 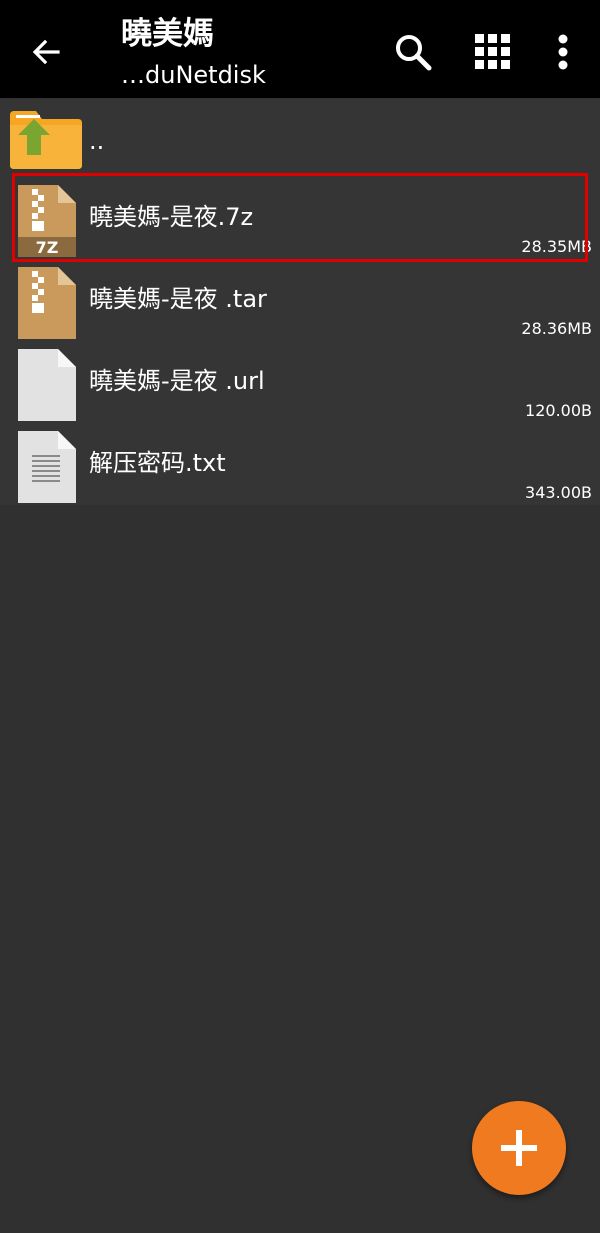 What do you see at coordinates (193, 75) in the screenshot?
I see `folder-path: …duNetdisk` at bounding box center [193, 75].